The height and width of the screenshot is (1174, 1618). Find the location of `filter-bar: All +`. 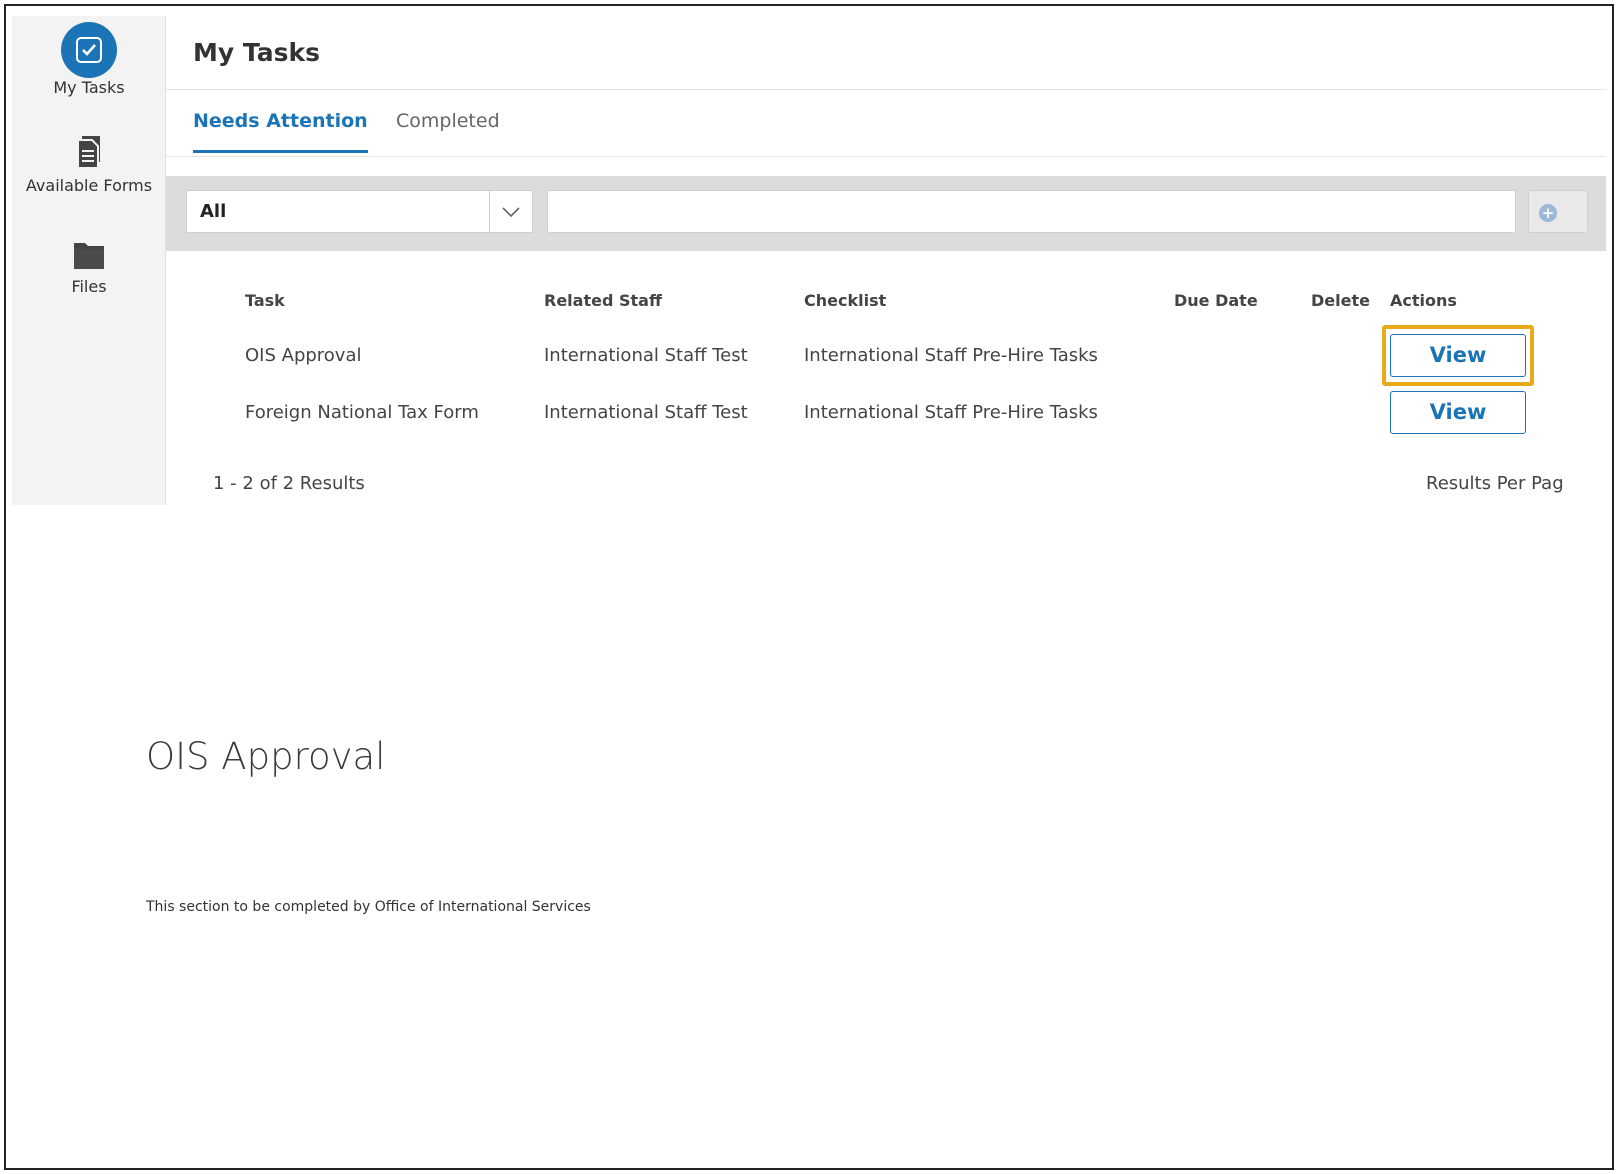

filter-bar: All + is located at coordinates (886, 213).